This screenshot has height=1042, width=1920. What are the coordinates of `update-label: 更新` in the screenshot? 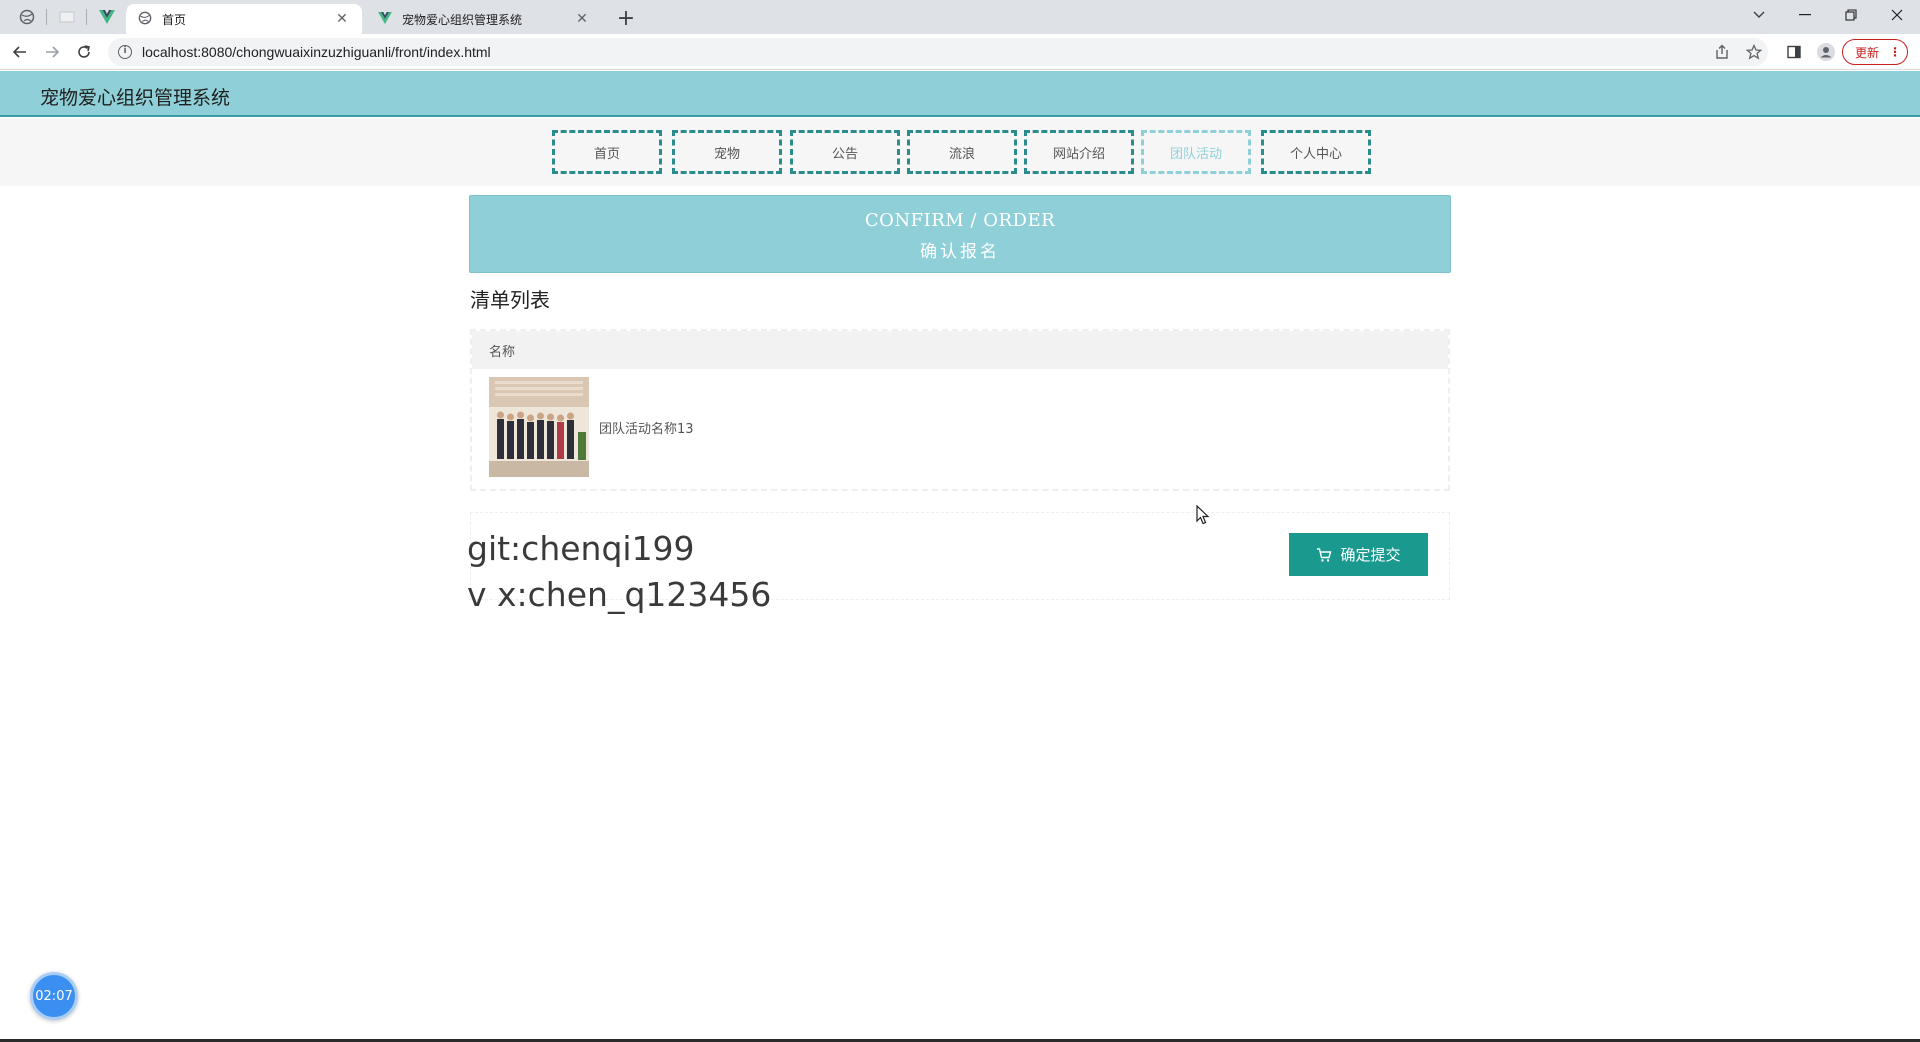 It's located at (1867, 52).